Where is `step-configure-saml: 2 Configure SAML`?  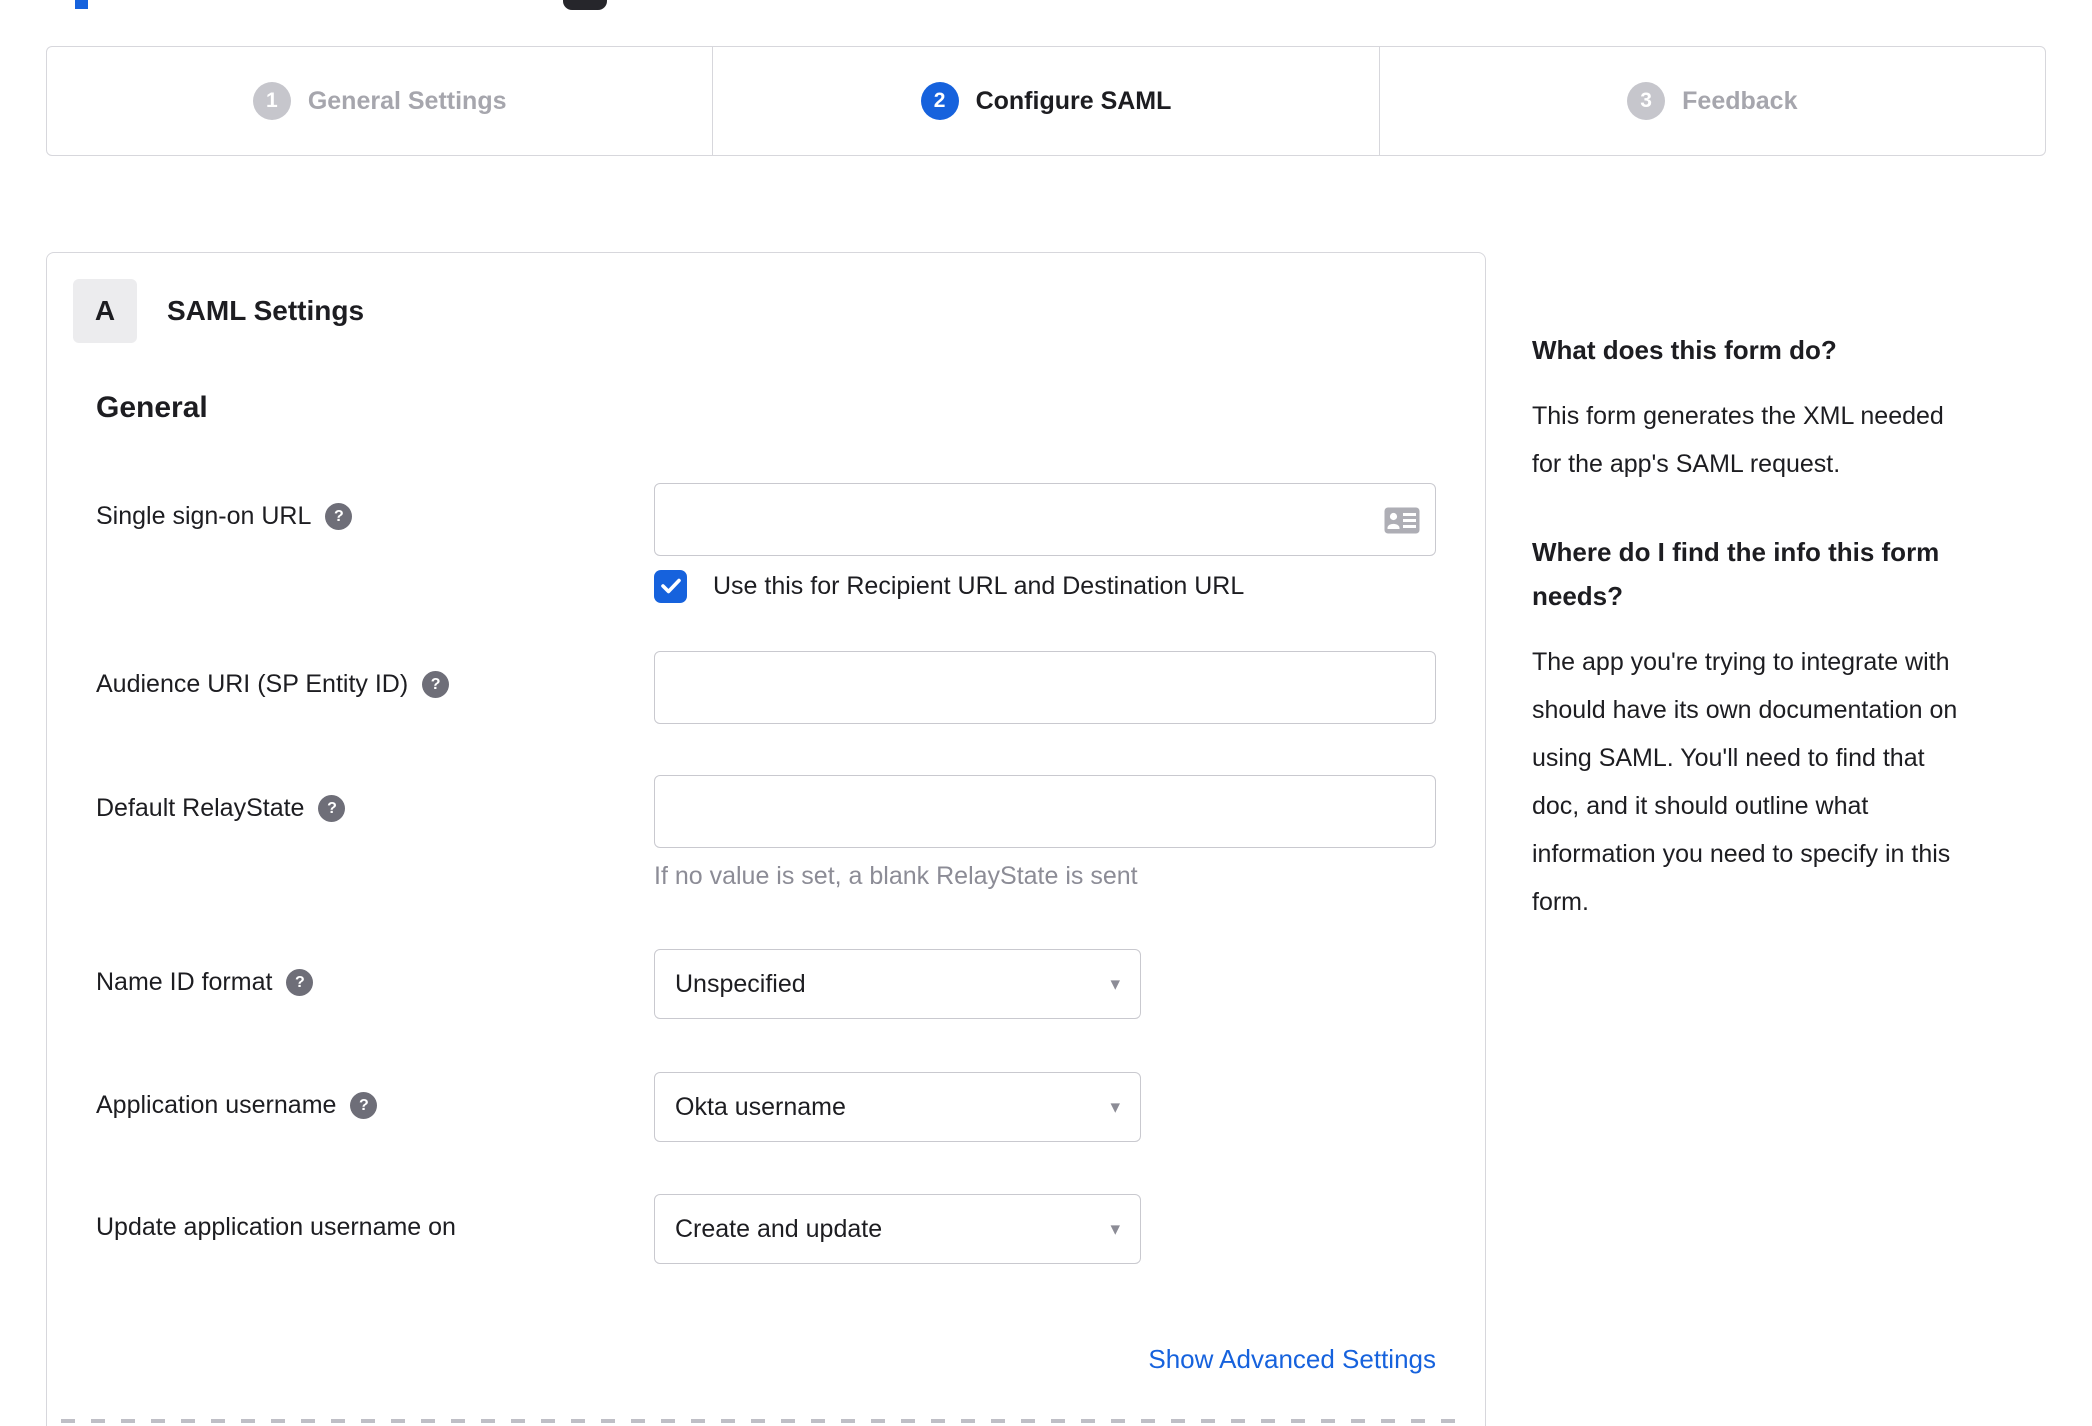 step-configure-saml: 2 Configure SAML is located at coordinates (1045, 101).